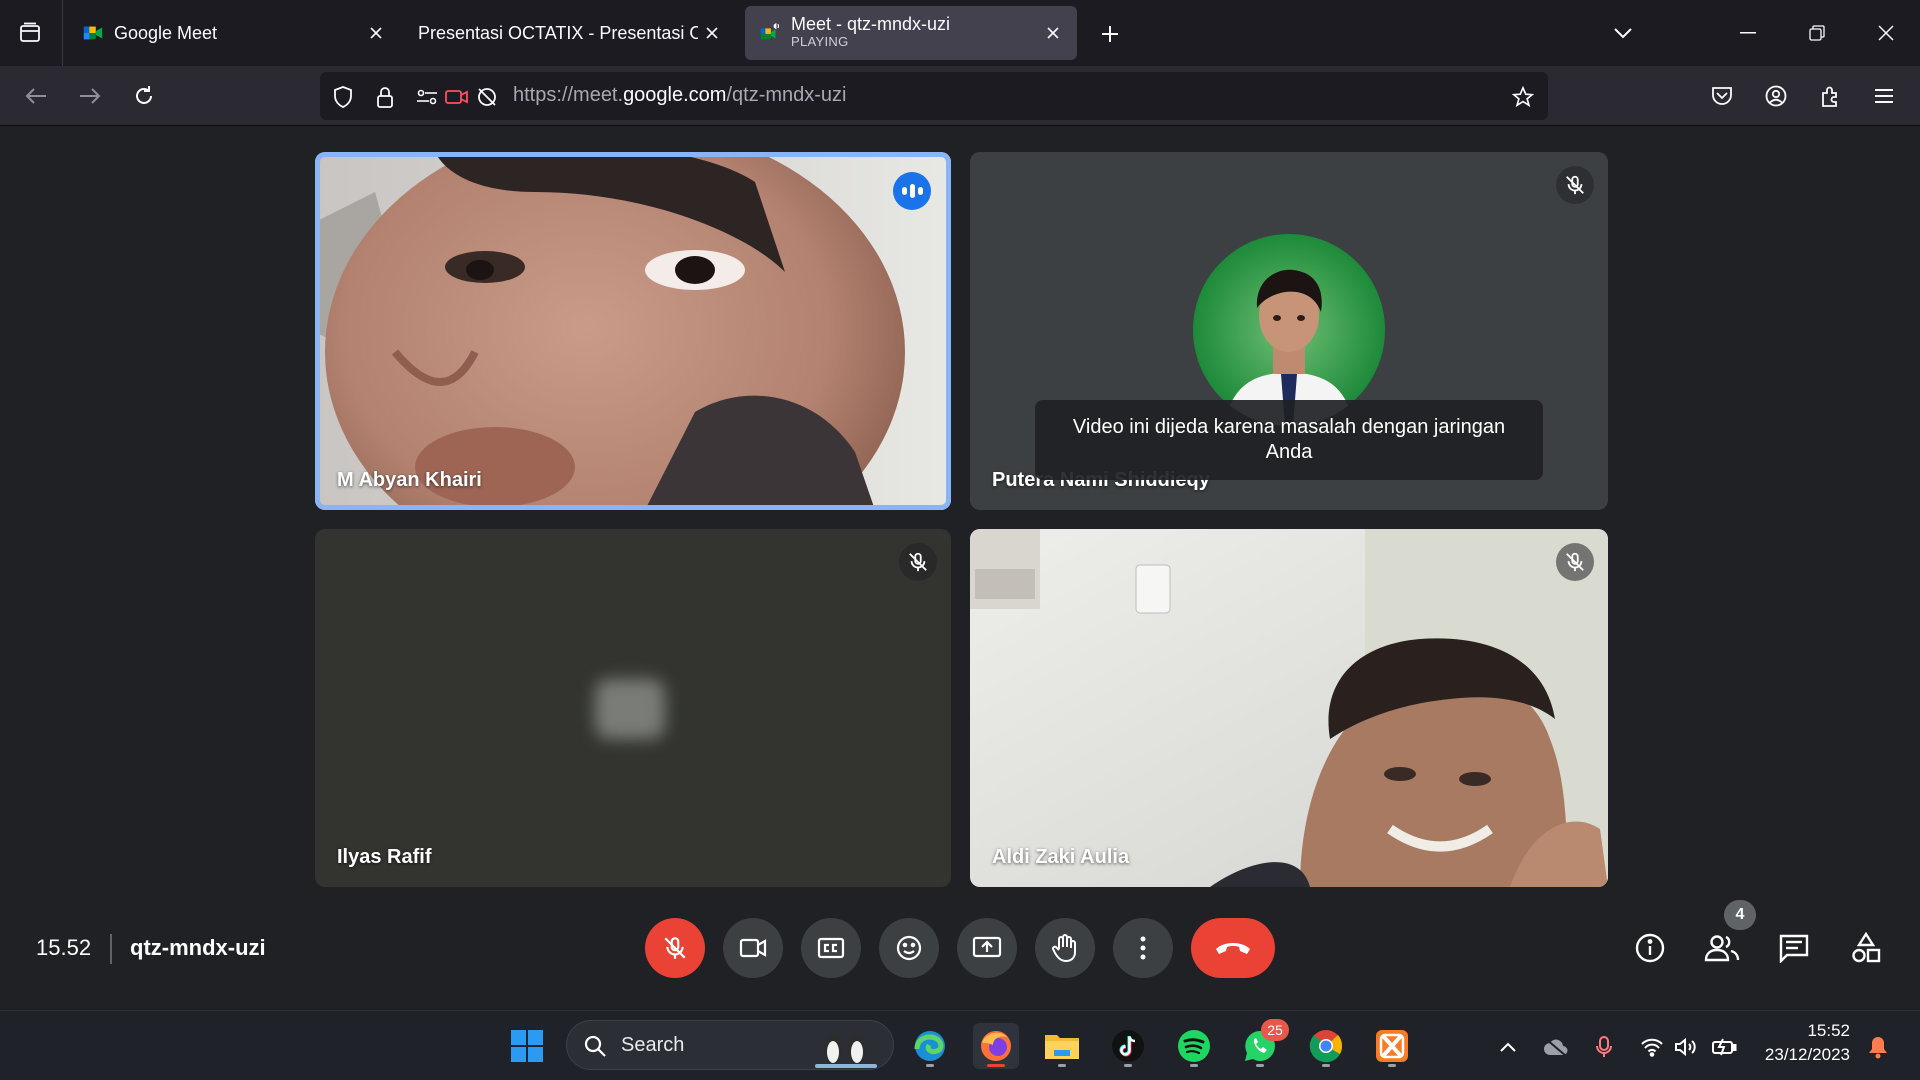 The width and height of the screenshot is (1920, 1080). What do you see at coordinates (1326, 1046) in the screenshot?
I see `chrome-icon` at bounding box center [1326, 1046].